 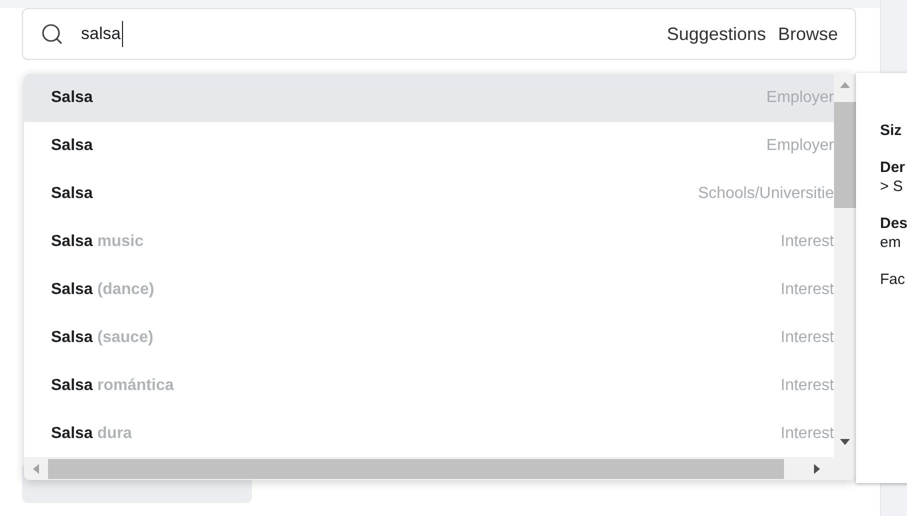 I want to click on result-name: Salsa (sauce), so click(x=102, y=338).